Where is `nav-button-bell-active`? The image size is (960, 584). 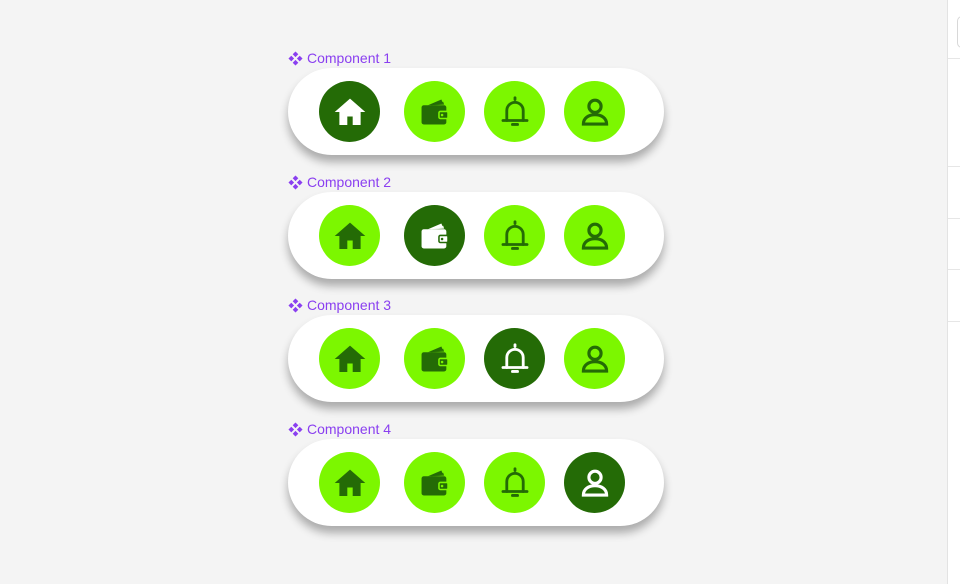 nav-button-bell-active is located at coordinates (514, 358).